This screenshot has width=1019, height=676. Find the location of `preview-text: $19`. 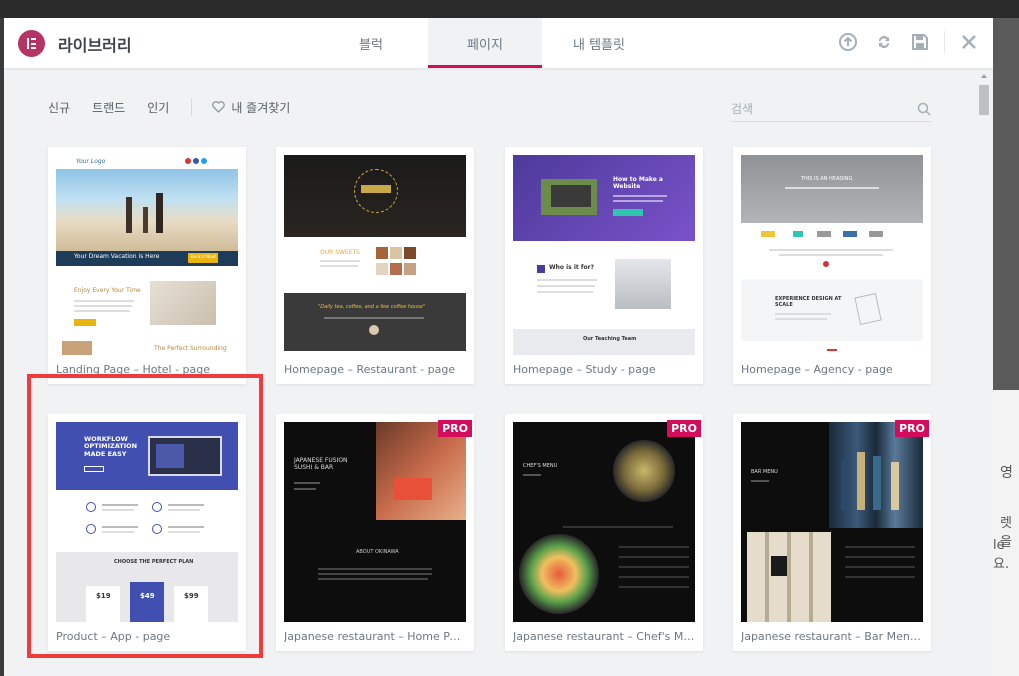

preview-text: $19 is located at coordinates (103, 596).